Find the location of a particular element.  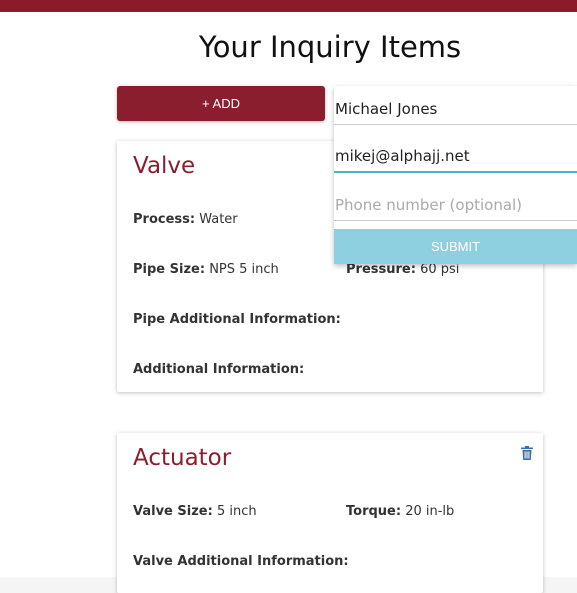

page-title: Your Inquiry Items is located at coordinates (330, 47).